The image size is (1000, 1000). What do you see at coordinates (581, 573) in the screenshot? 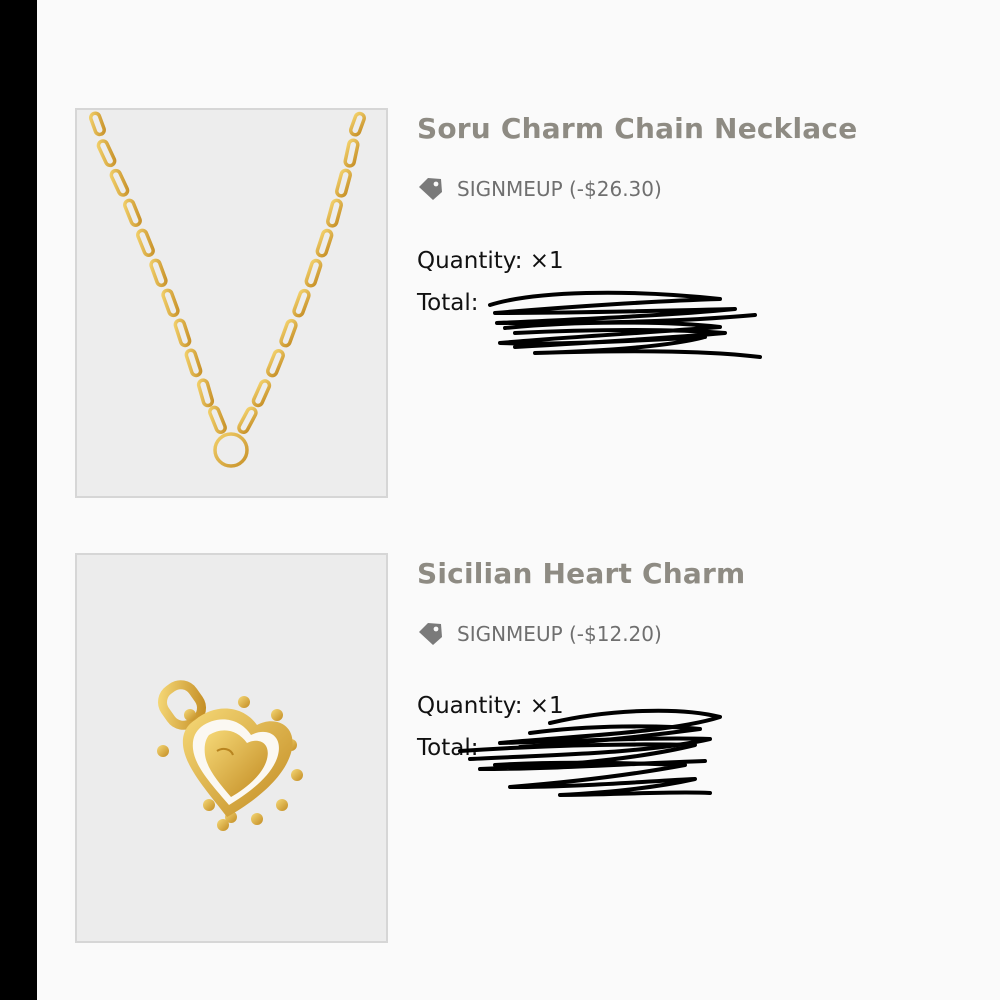
I see `product-title: Sicilian Heart Charm` at bounding box center [581, 573].